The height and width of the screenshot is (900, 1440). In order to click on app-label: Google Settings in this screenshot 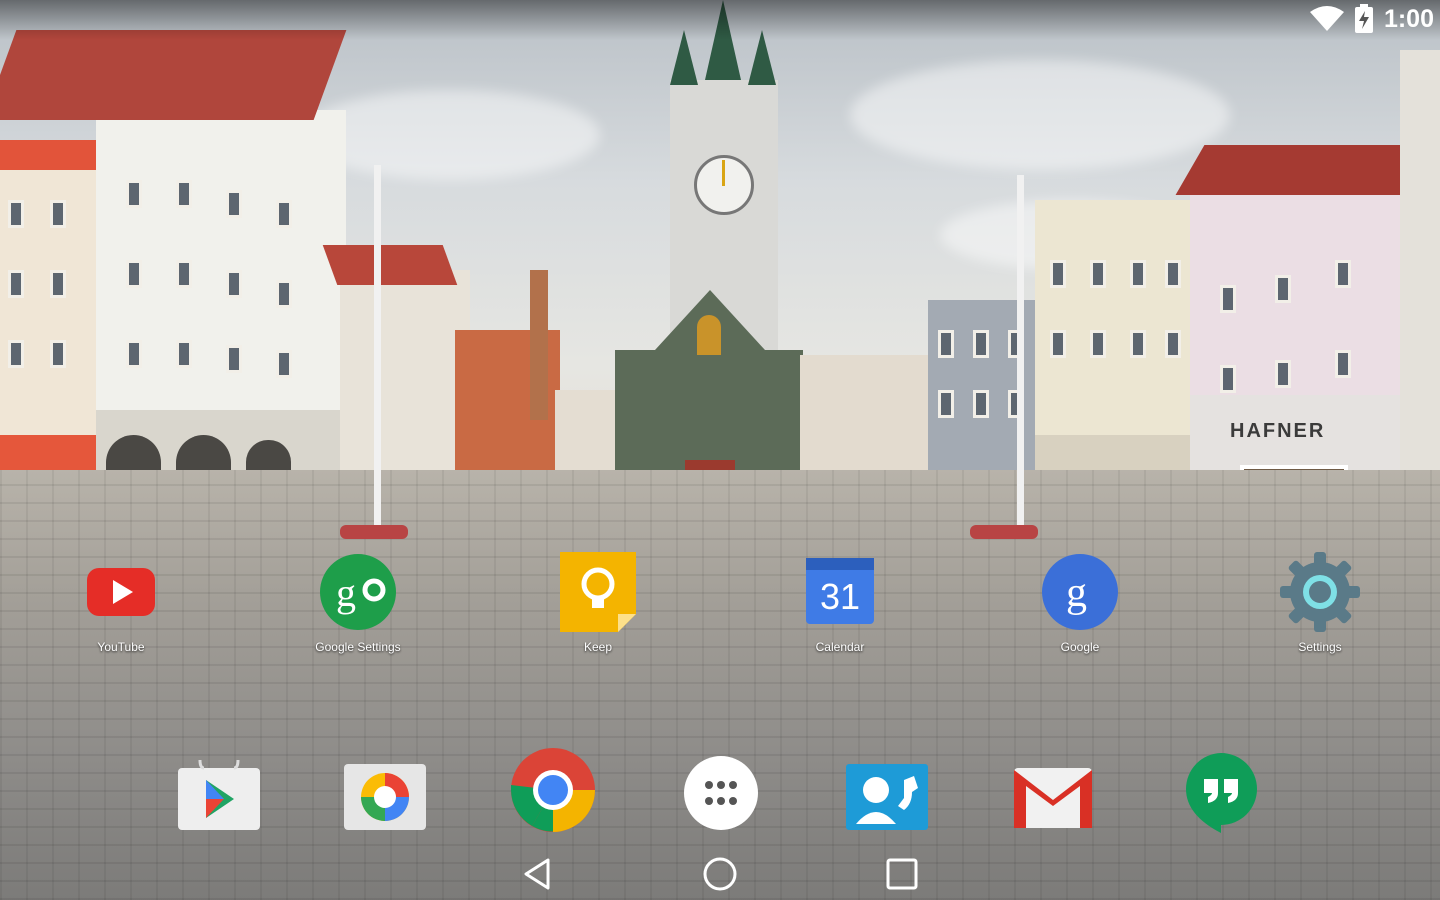, I will do `click(358, 647)`.